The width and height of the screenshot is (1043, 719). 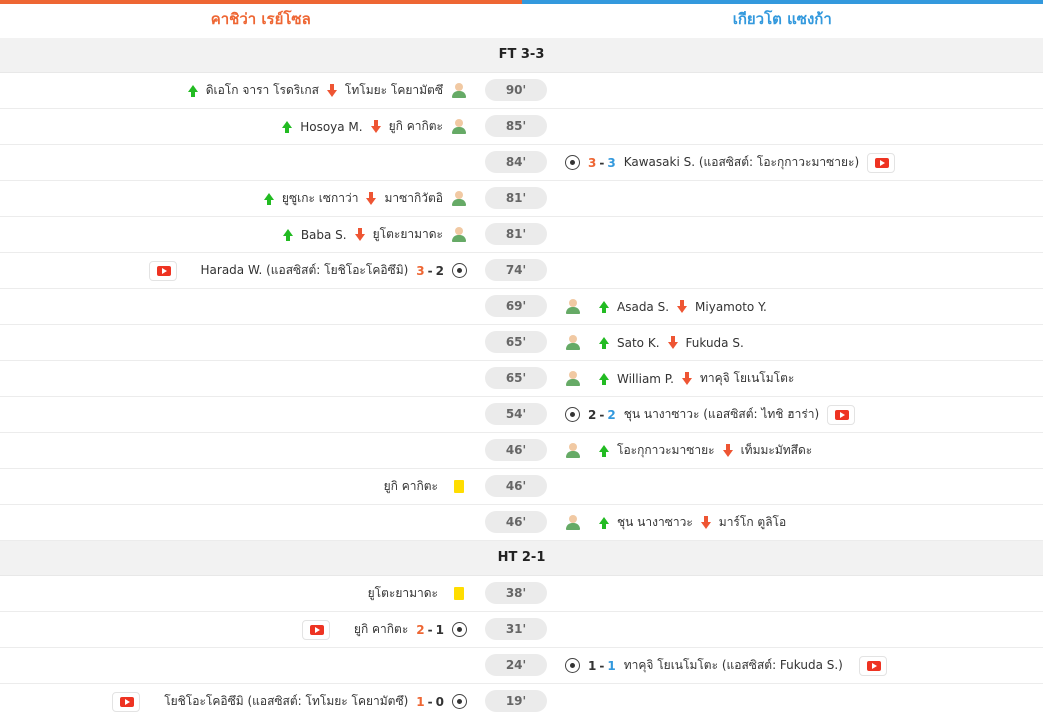 I want to click on goal-scorer: Kawasaki S. (แอสซิสต์: โอะกุกาวะมาซายะ), so click(x=741, y=162).